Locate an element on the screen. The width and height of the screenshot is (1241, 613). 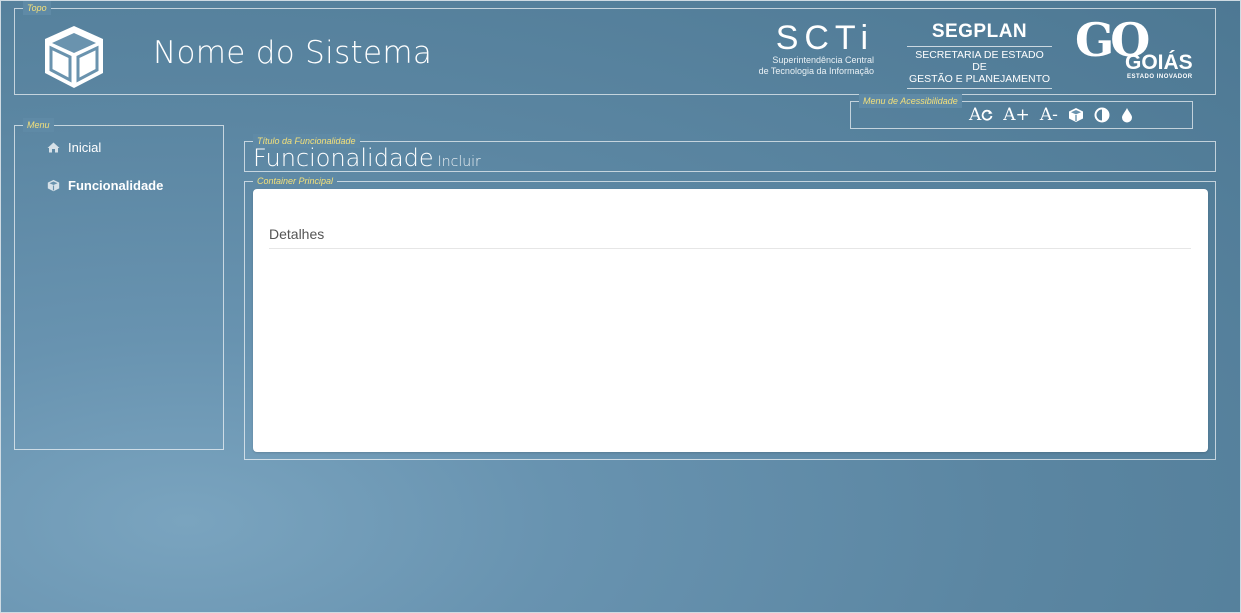
font-decrease-icon: A- is located at coordinates (1049, 115).